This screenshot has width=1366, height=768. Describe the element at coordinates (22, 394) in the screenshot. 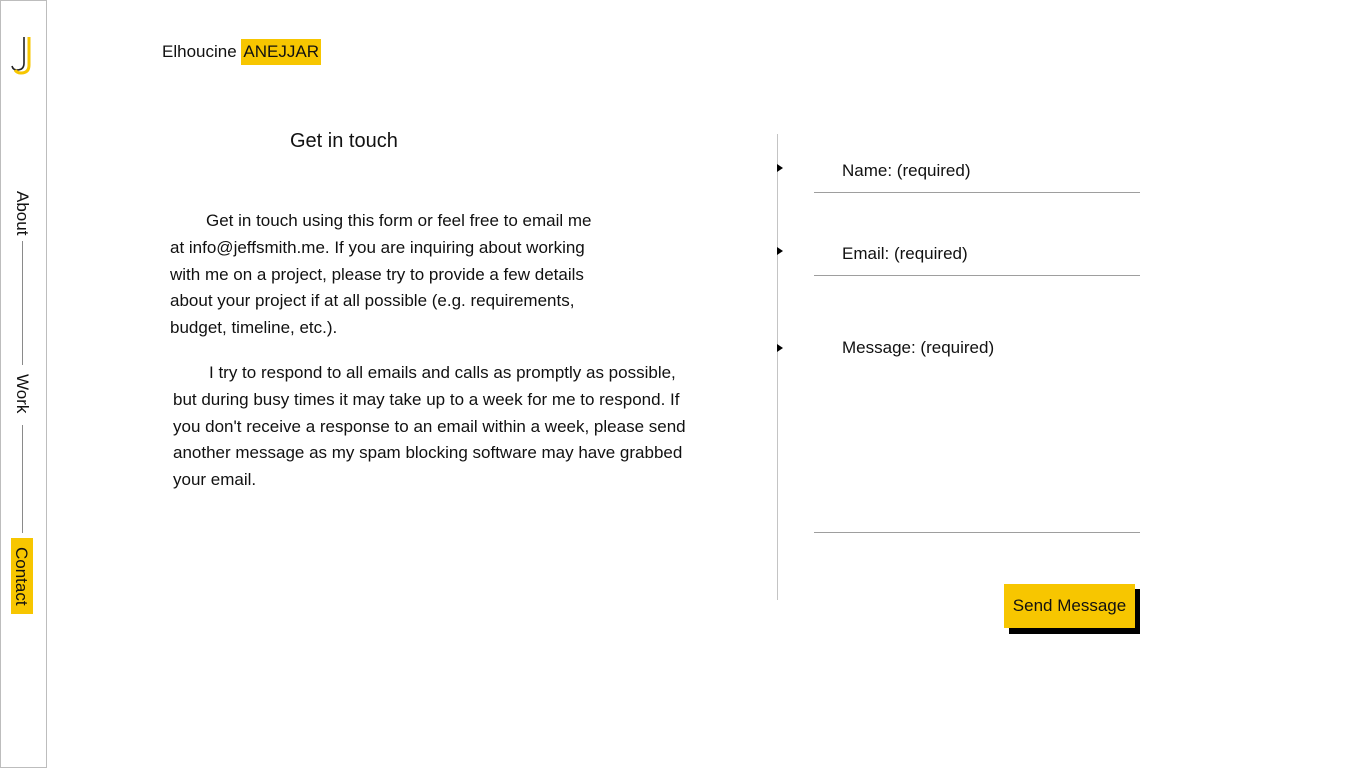

I see `nav-work: Work` at that location.